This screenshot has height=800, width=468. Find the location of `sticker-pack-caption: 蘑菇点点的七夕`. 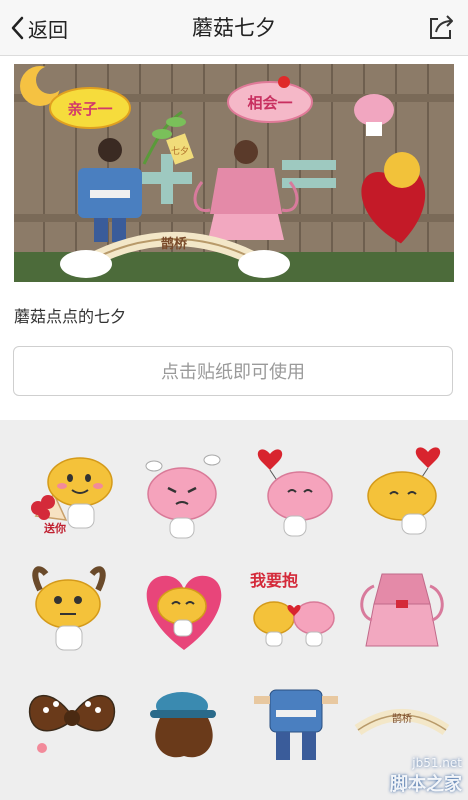

sticker-pack-caption: 蘑菇点点的七夕 is located at coordinates (70, 316).